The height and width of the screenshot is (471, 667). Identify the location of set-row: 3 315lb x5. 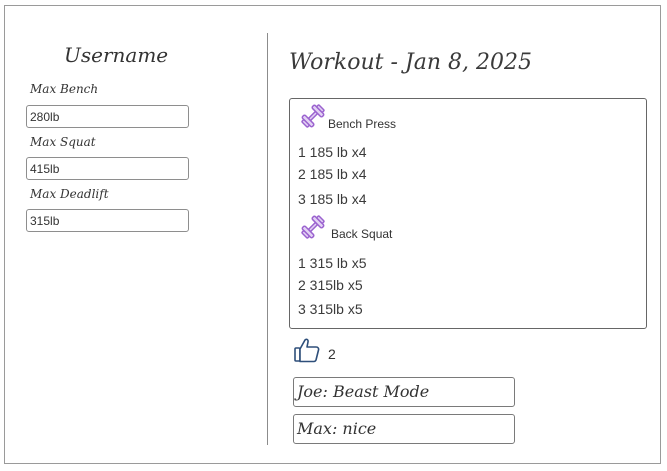
(330, 309).